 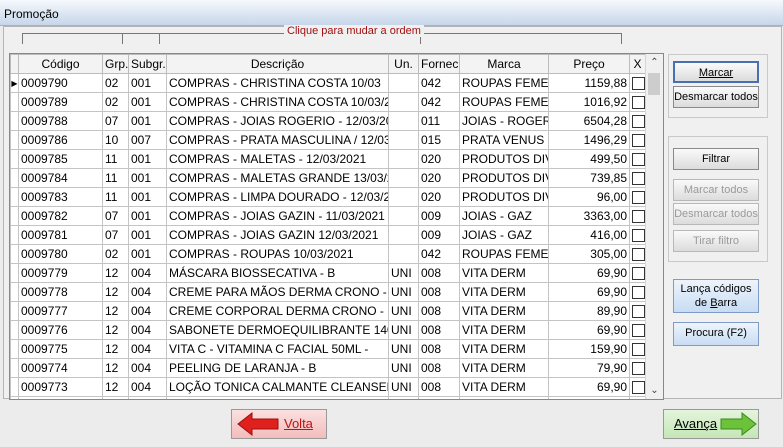 What do you see at coordinates (654, 226) in the screenshot?
I see `vertical-scrollbar: ⌃ ⌄` at bounding box center [654, 226].